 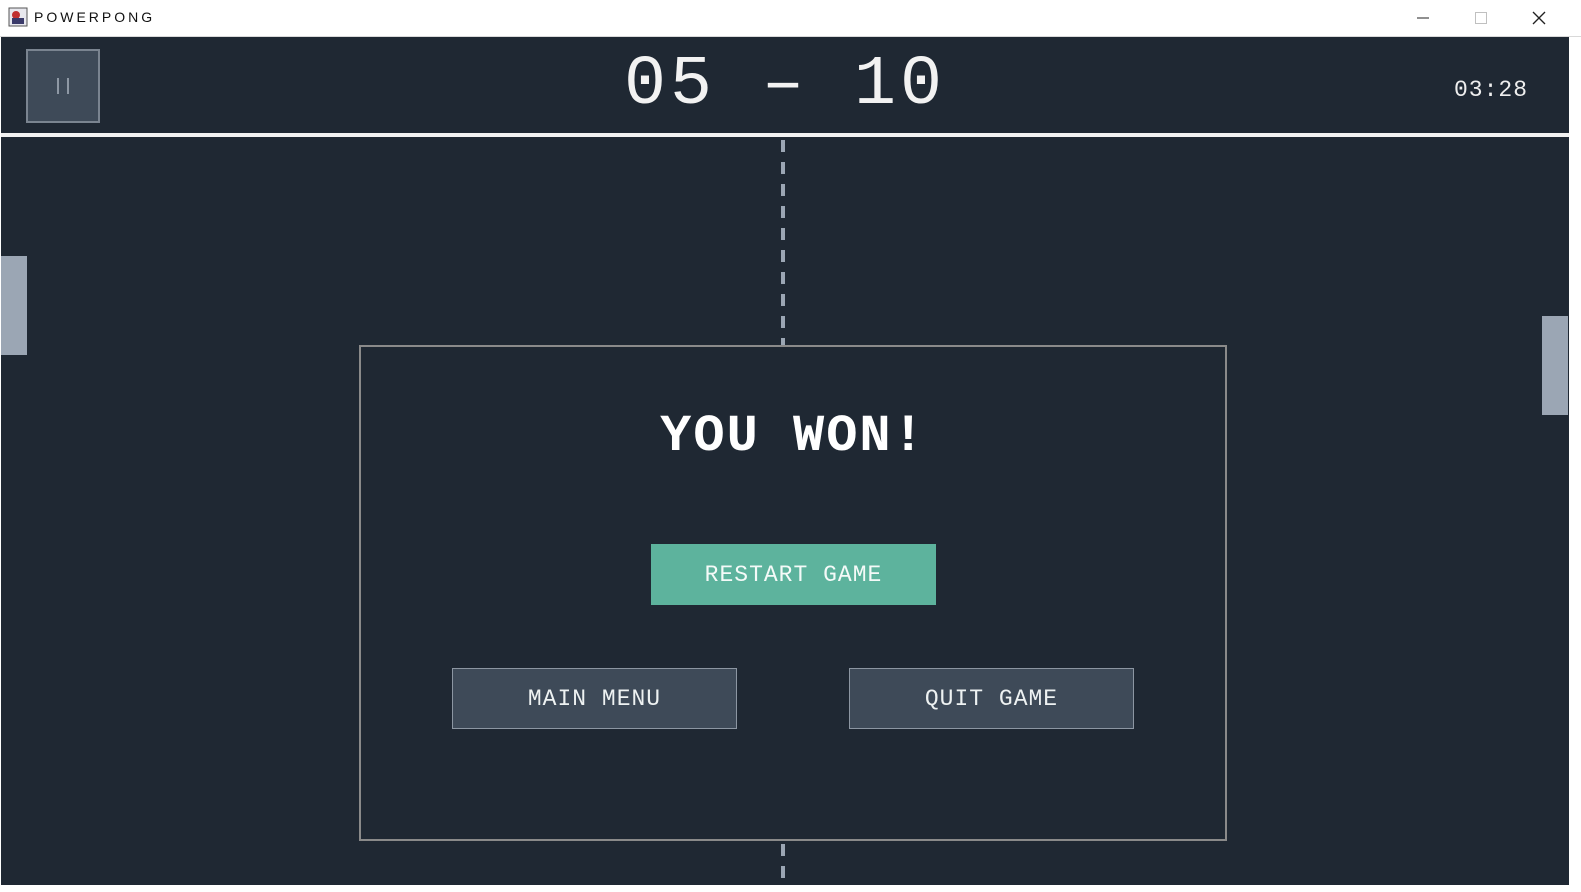 I want to click on minimize-icon, so click(x=1423, y=18).